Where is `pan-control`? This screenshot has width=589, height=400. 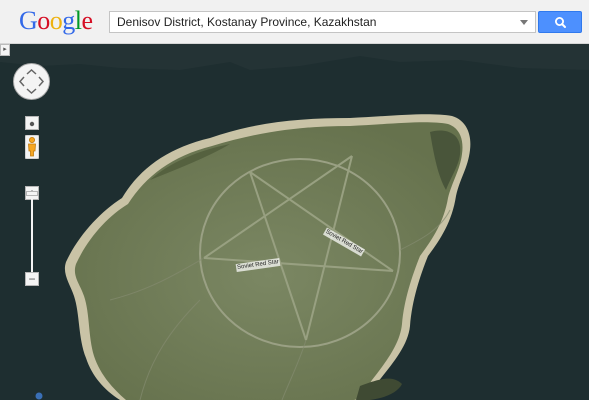 pan-control is located at coordinates (31, 81).